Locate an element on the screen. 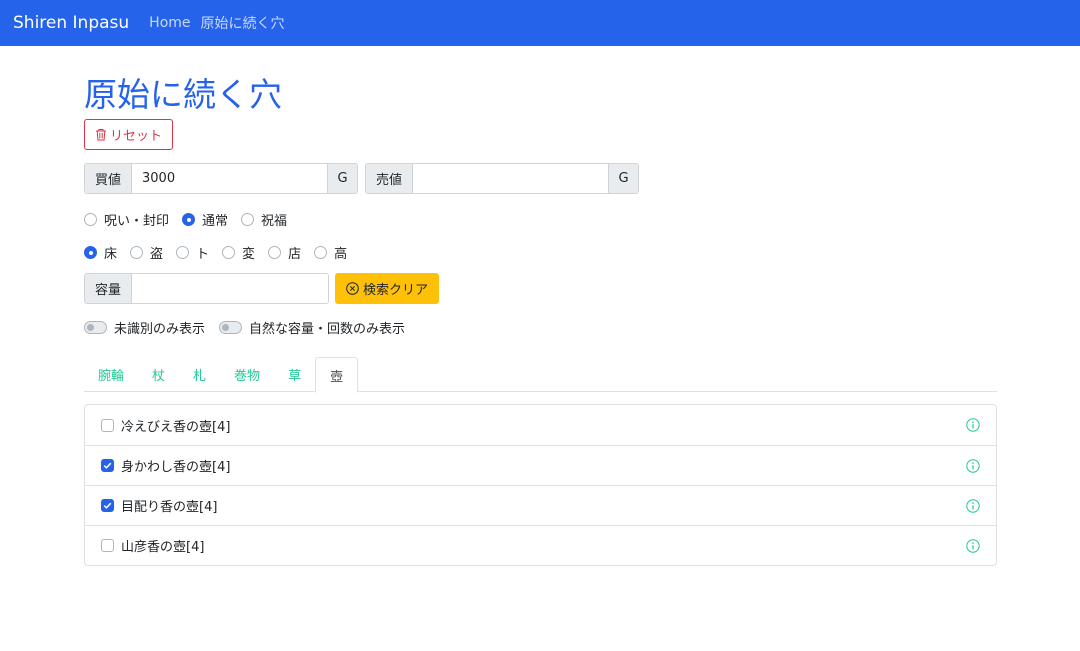 Image resolution: width=1080 pixels, height=651 pixels. buy-price-unit: G is located at coordinates (342, 178).